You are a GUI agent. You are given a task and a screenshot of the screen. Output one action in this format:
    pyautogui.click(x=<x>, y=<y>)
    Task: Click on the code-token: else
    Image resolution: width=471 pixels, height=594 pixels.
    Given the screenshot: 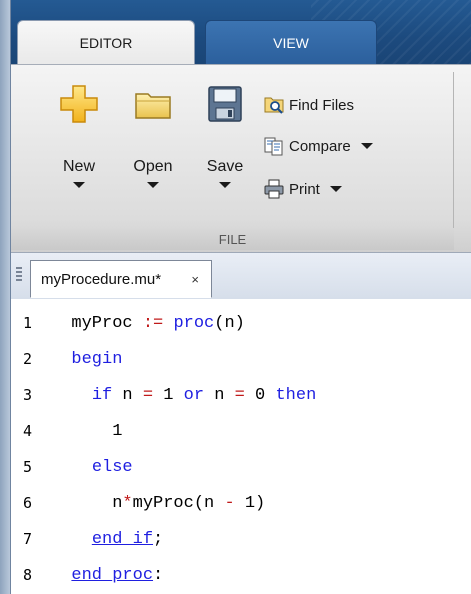 What is the action you would take?
    pyautogui.click(x=112, y=467)
    